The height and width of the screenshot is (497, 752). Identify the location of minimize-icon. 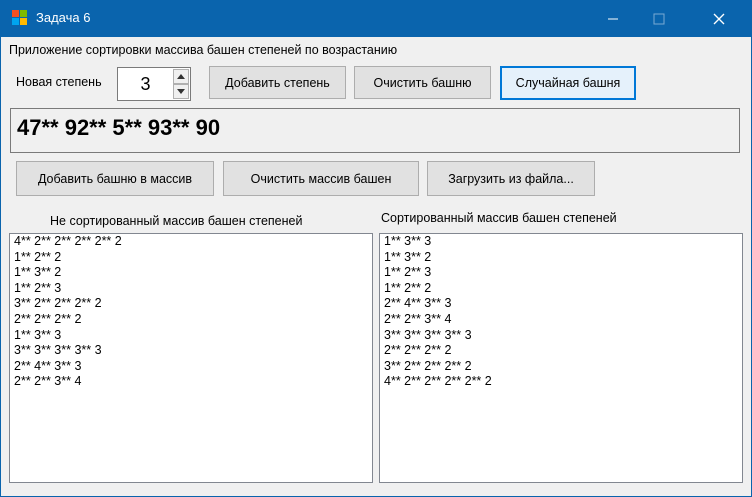
(613, 18).